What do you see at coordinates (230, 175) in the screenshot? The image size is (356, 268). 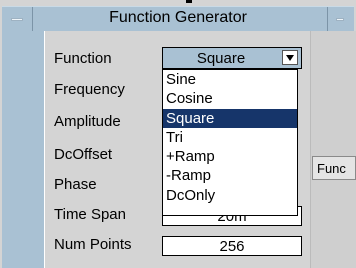 I see `dropdown-option-minus-ramp: -Ramp` at bounding box center [230, 175].